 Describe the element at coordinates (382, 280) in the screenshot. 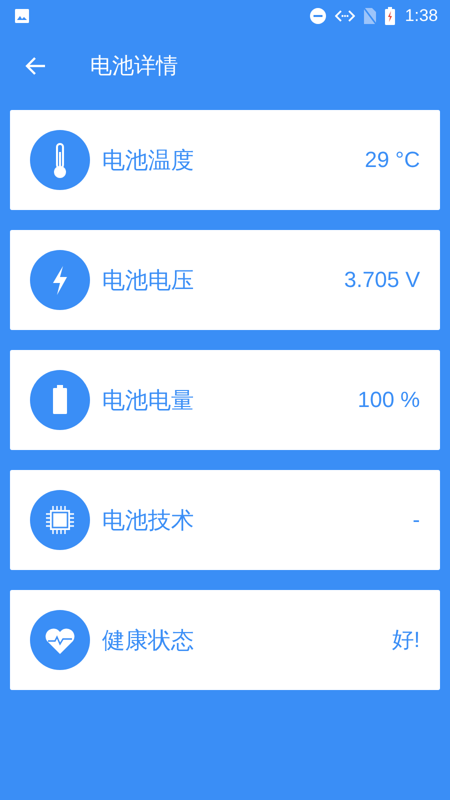

I see `item-value: 3.705 V` at that location.